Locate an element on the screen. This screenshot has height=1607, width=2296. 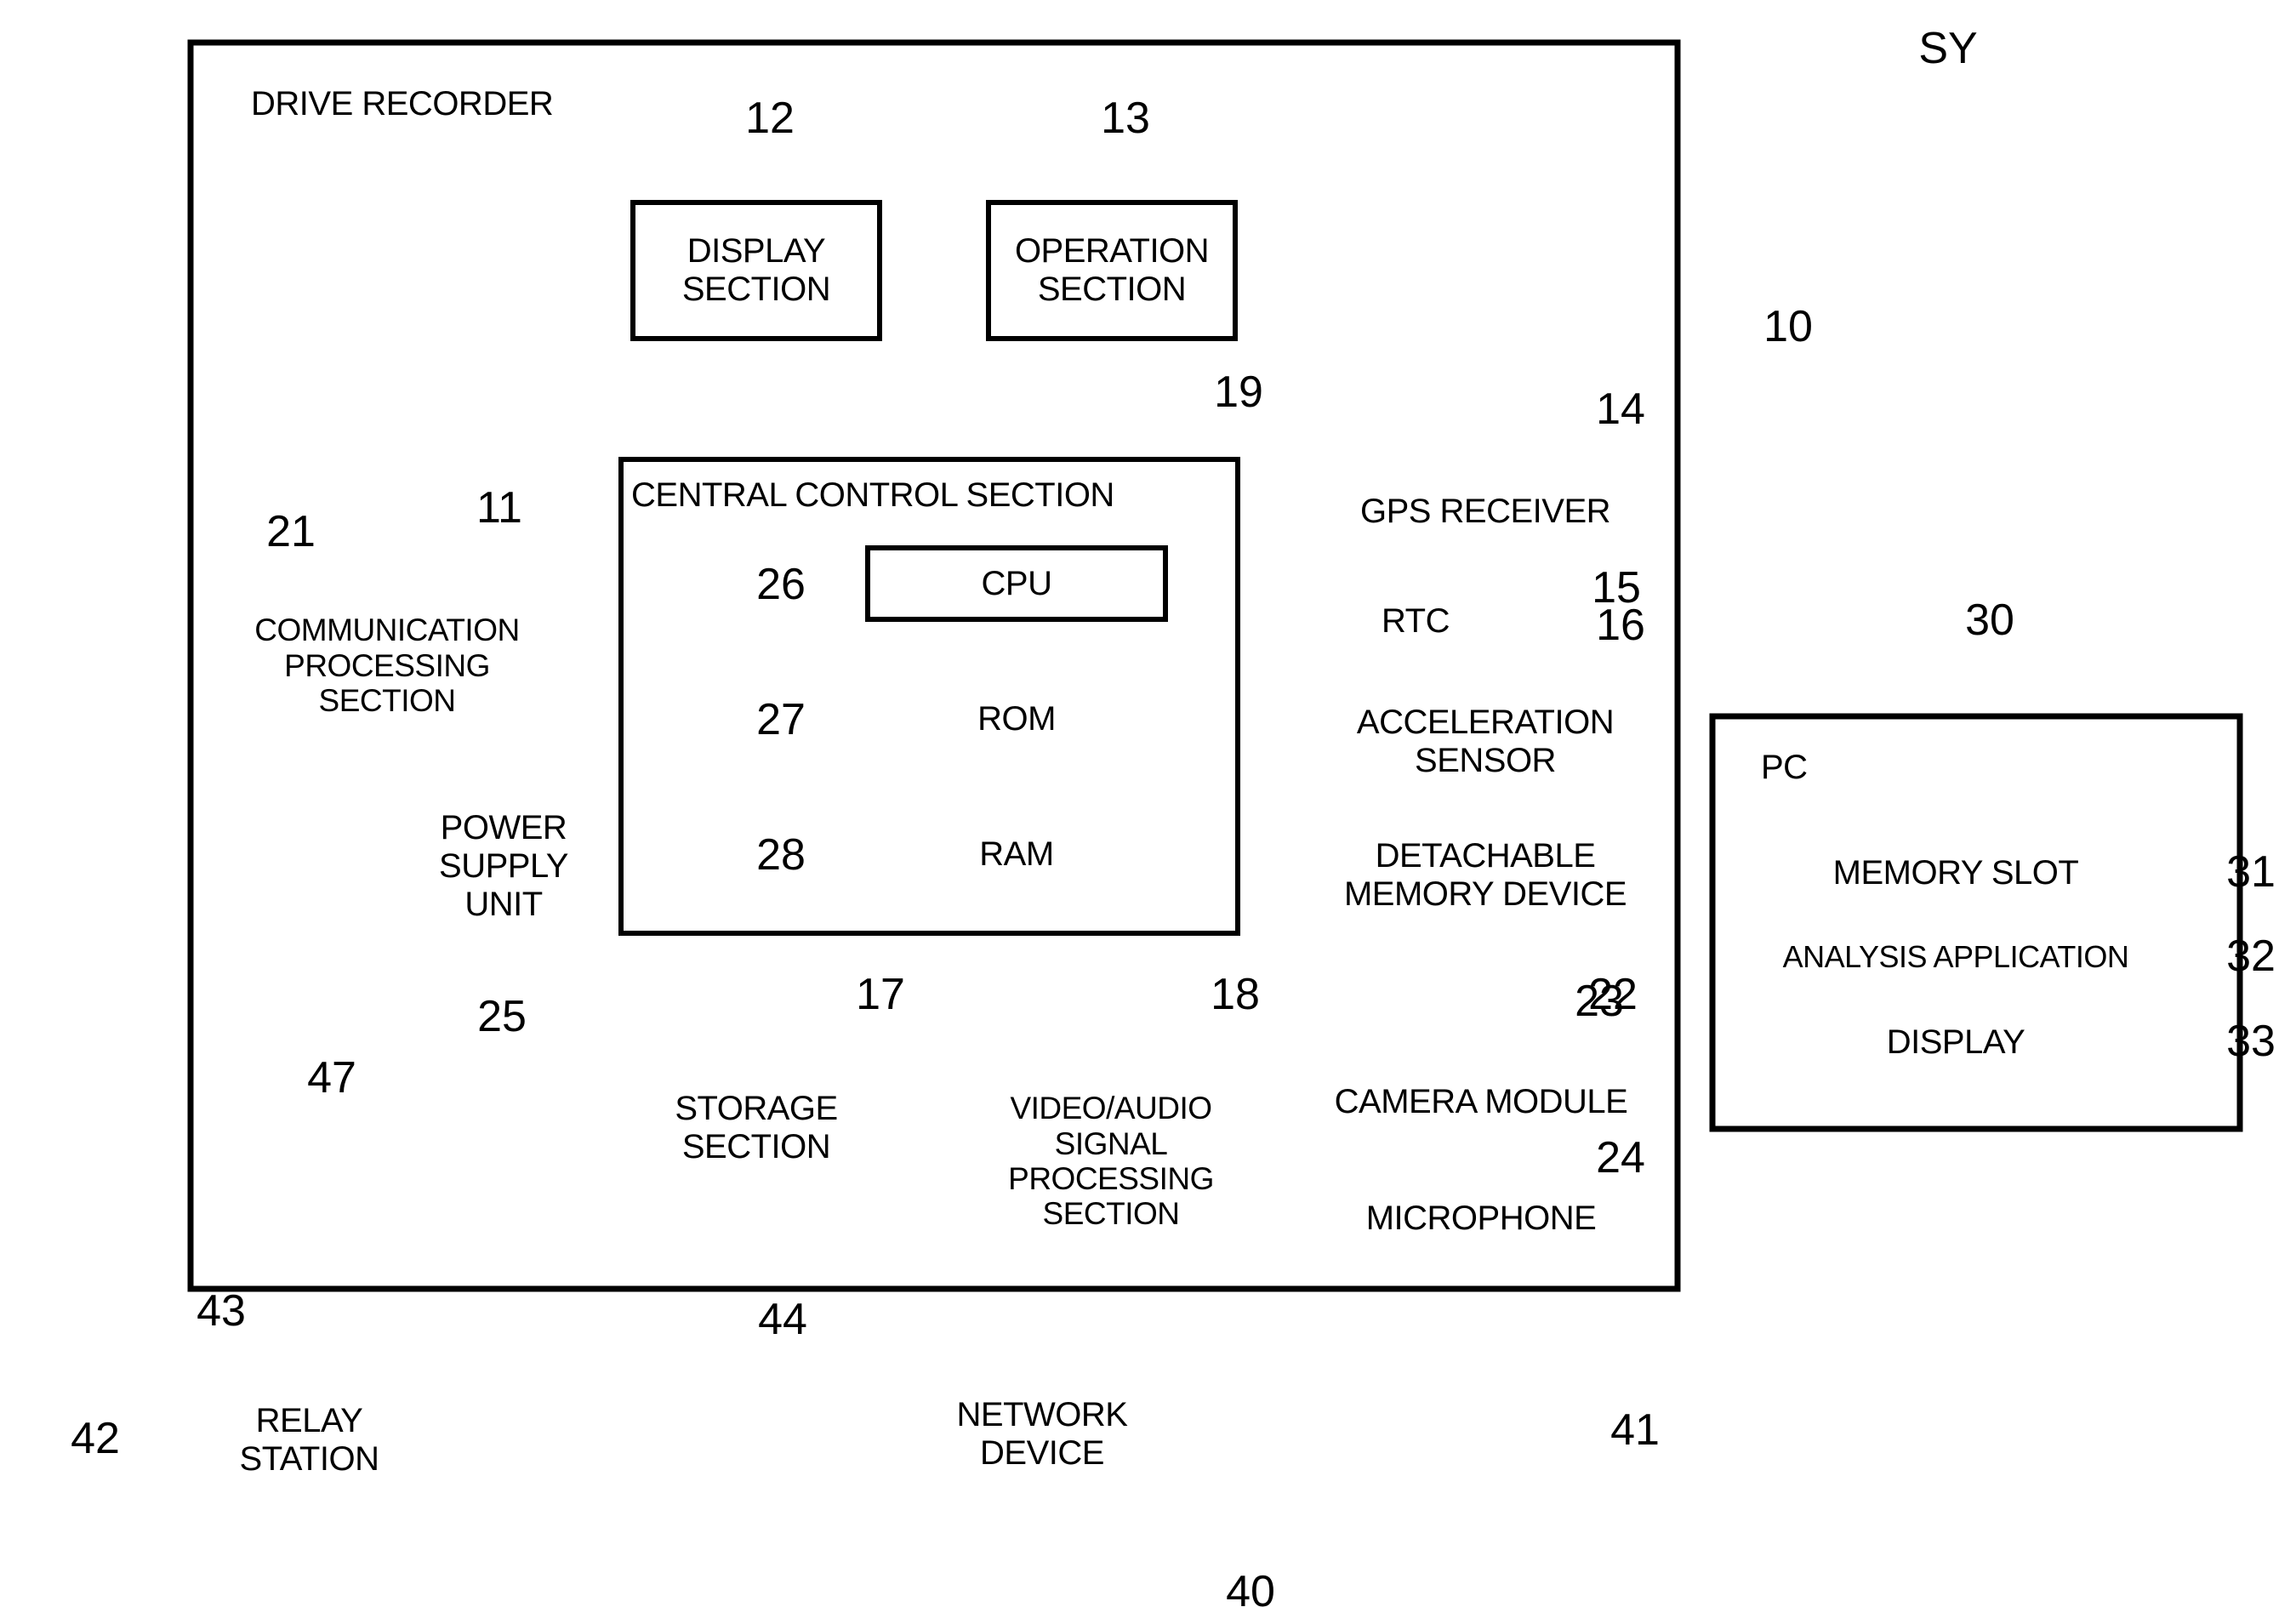
display-section-box is located at coordinates (756, 270).